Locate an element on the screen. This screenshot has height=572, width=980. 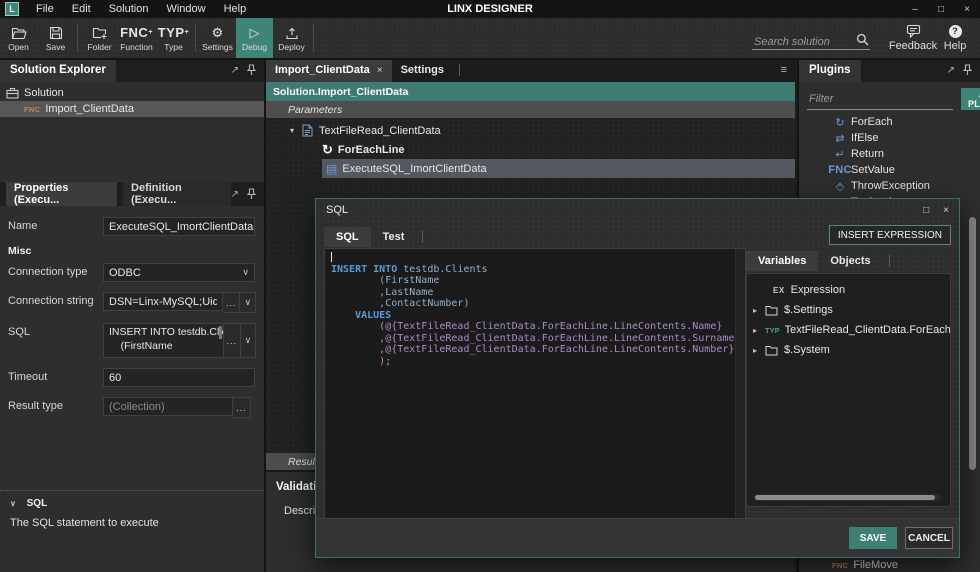
plugin-item-foreach: ↻ ForEach is located at coordinates (889, 122).